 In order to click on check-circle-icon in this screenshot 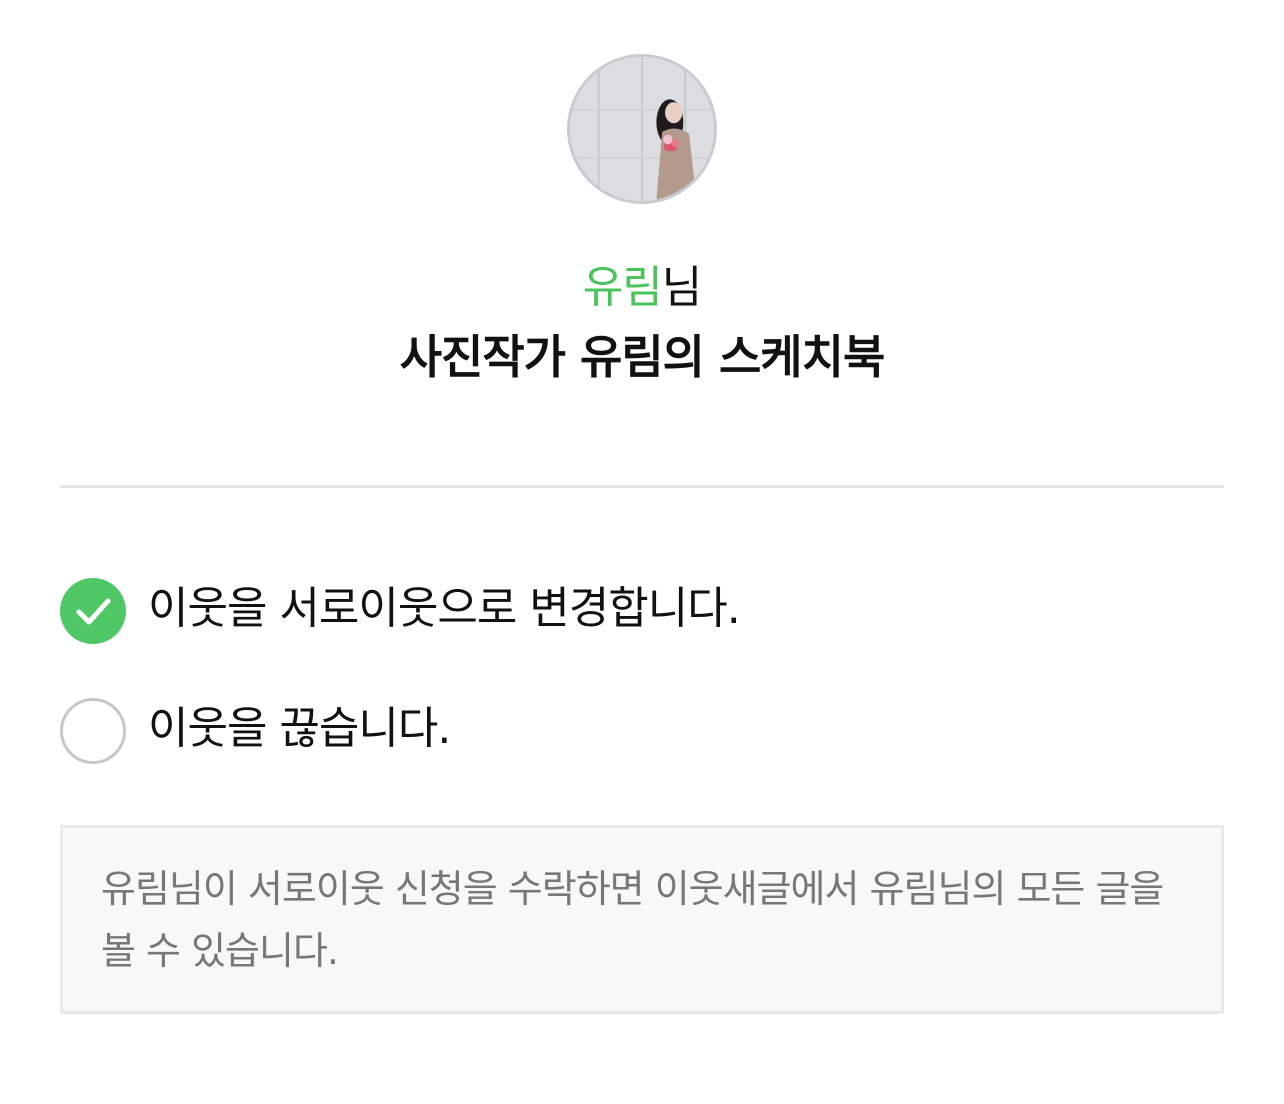, I will do `click(93, 611)`.